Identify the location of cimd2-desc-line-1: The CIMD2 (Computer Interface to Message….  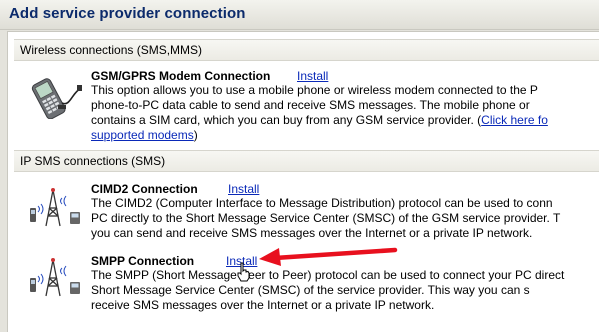
(322, 203).